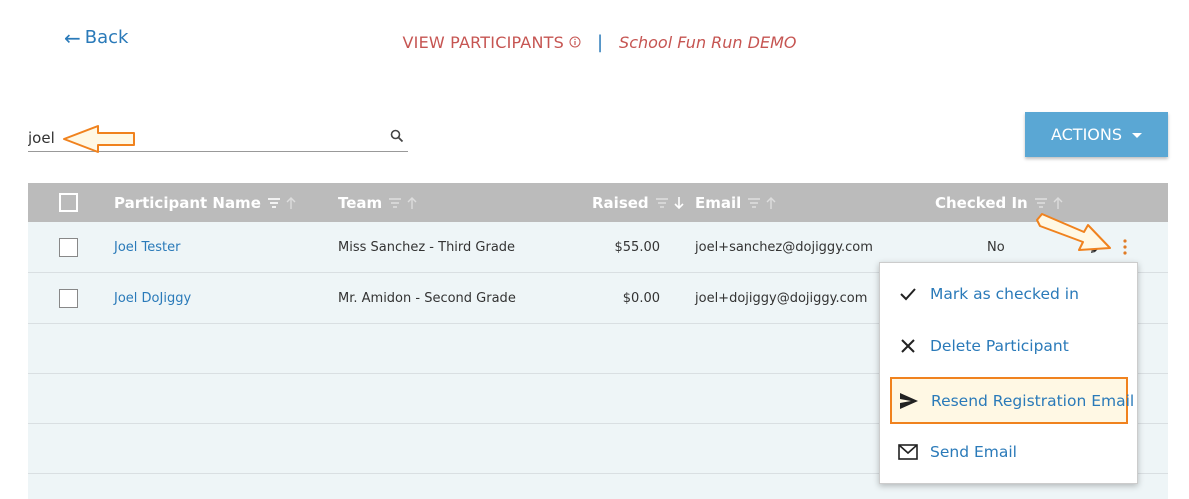 This screenshot has height=499, width=1189. I want to click on page-title: VIEW PARTICIPANTS, so click(483, 42).